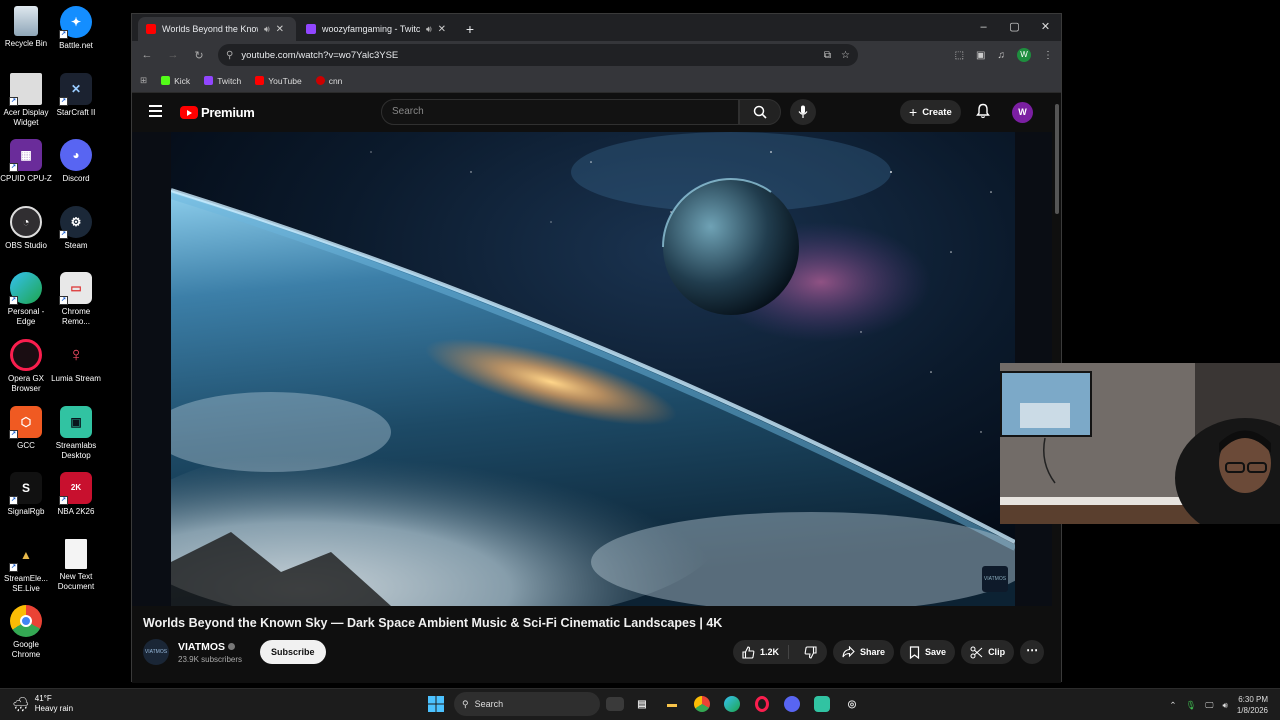 The width and height of the screenshot is (1280, 720). What do you see at coordinates (527, 704) in the screenshot?
I see `taskbar-search: ⚲ Search` at bounding box center [527, 704].